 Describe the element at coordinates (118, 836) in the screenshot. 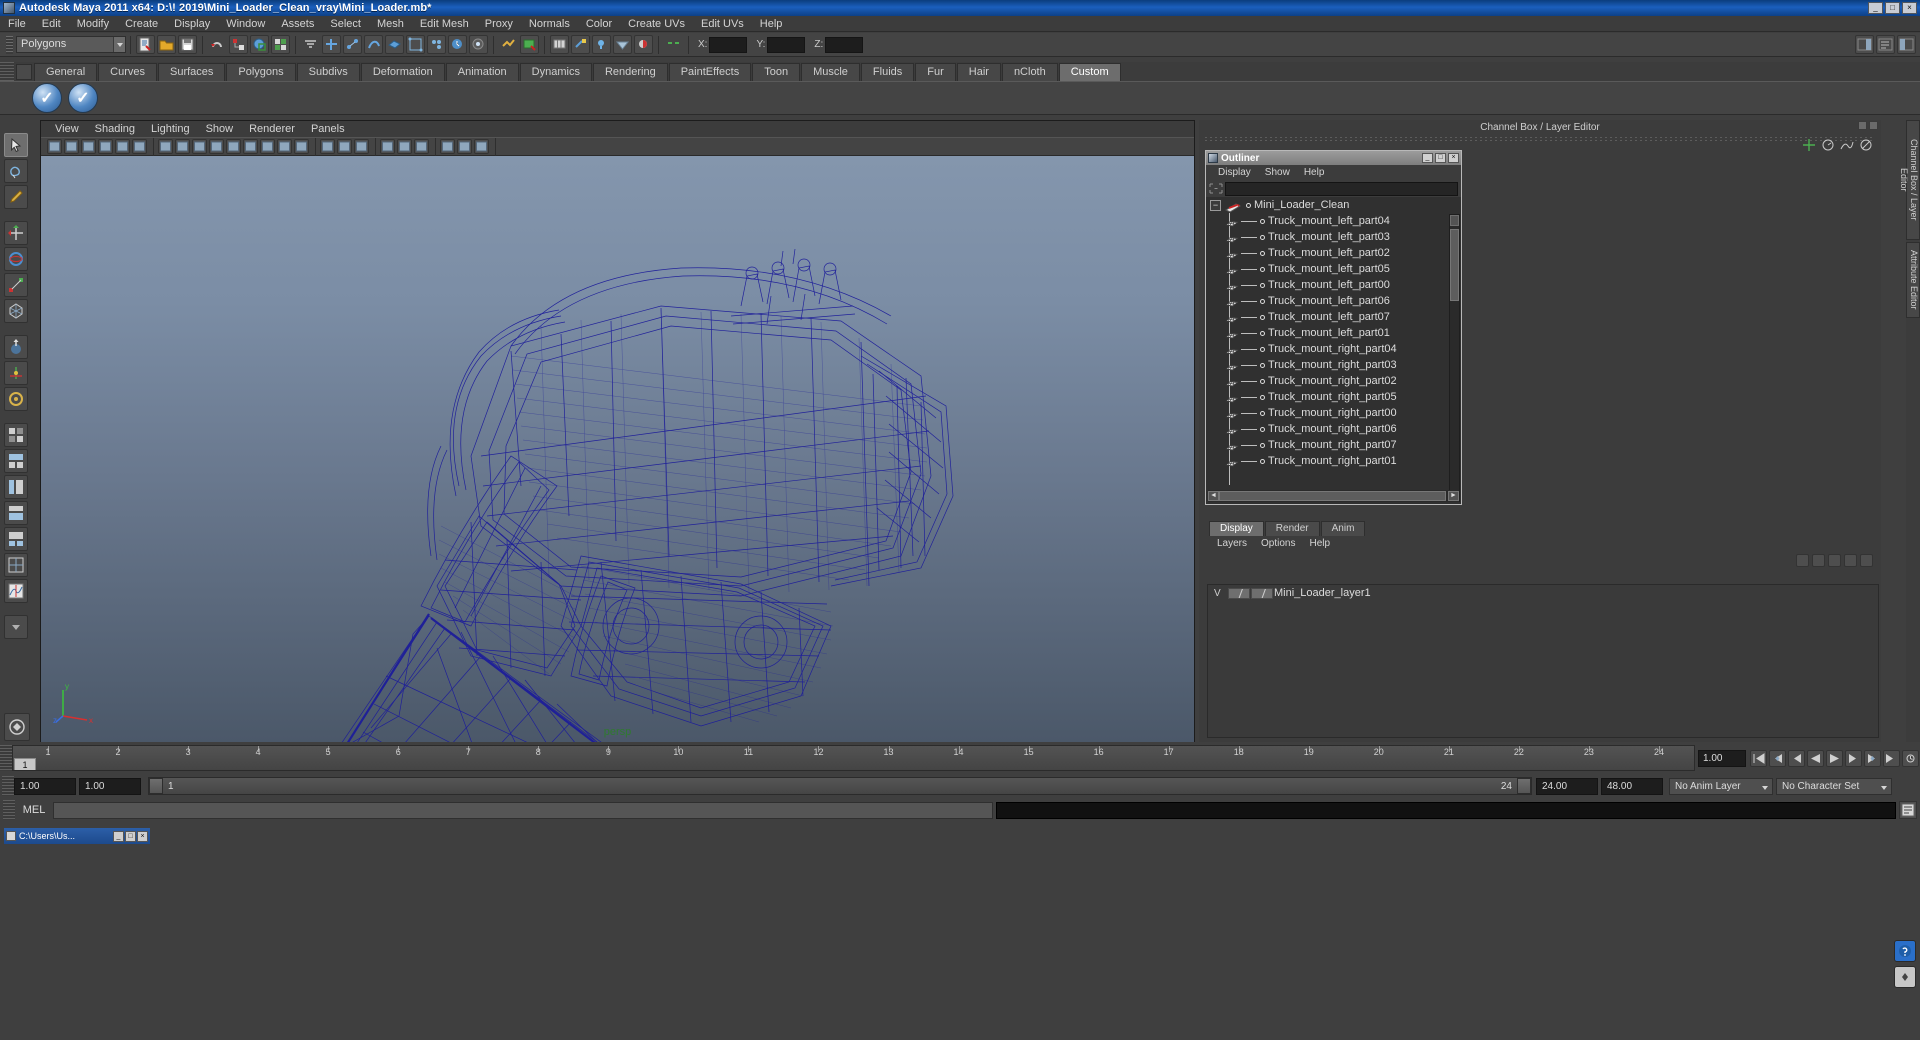

I see `taskbar-minimize-button: _` at that location.